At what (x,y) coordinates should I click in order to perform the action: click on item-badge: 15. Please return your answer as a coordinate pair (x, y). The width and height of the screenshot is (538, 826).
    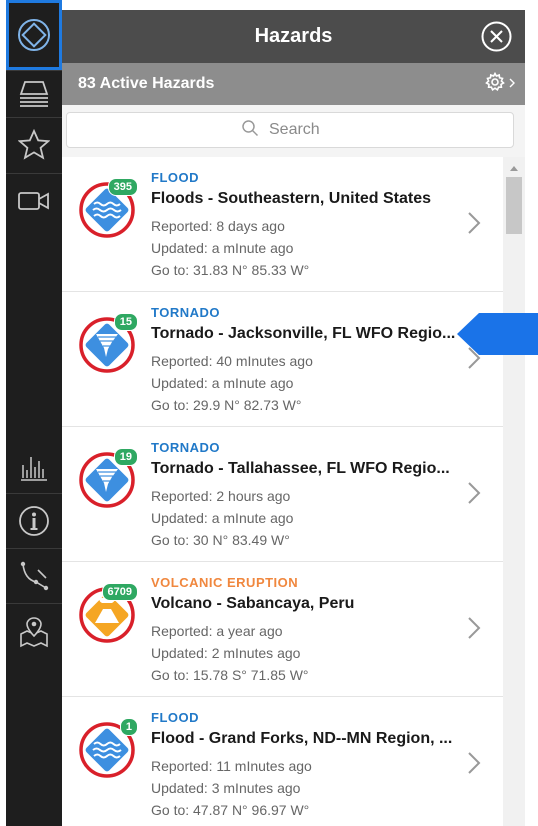
    Looking at the image, I should click on (125, 322).